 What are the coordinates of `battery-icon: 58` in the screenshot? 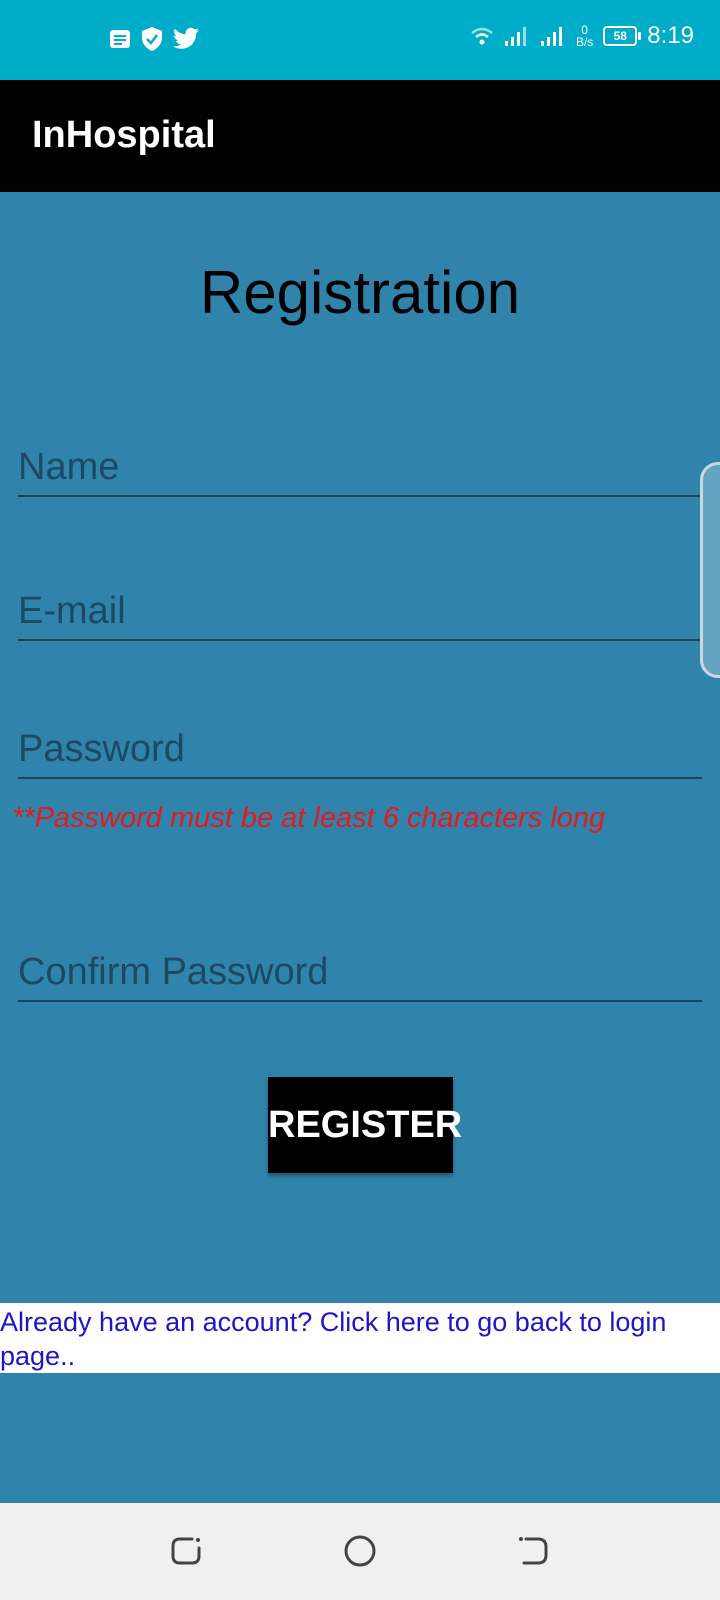 It's located at (622, 36).